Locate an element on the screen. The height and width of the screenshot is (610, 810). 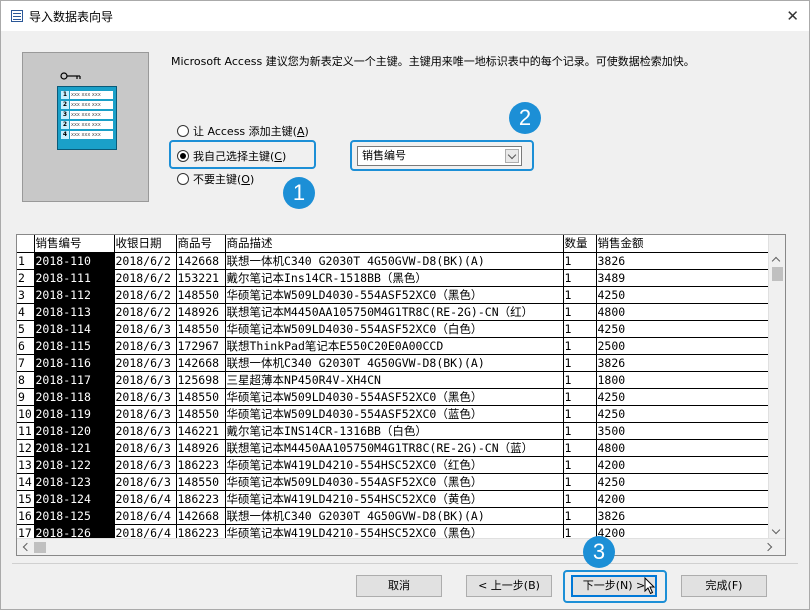
table-cell: 华硕笔记本W509LD4030-554ASF52XC0（黑色） is located at coordinates (394, 295).